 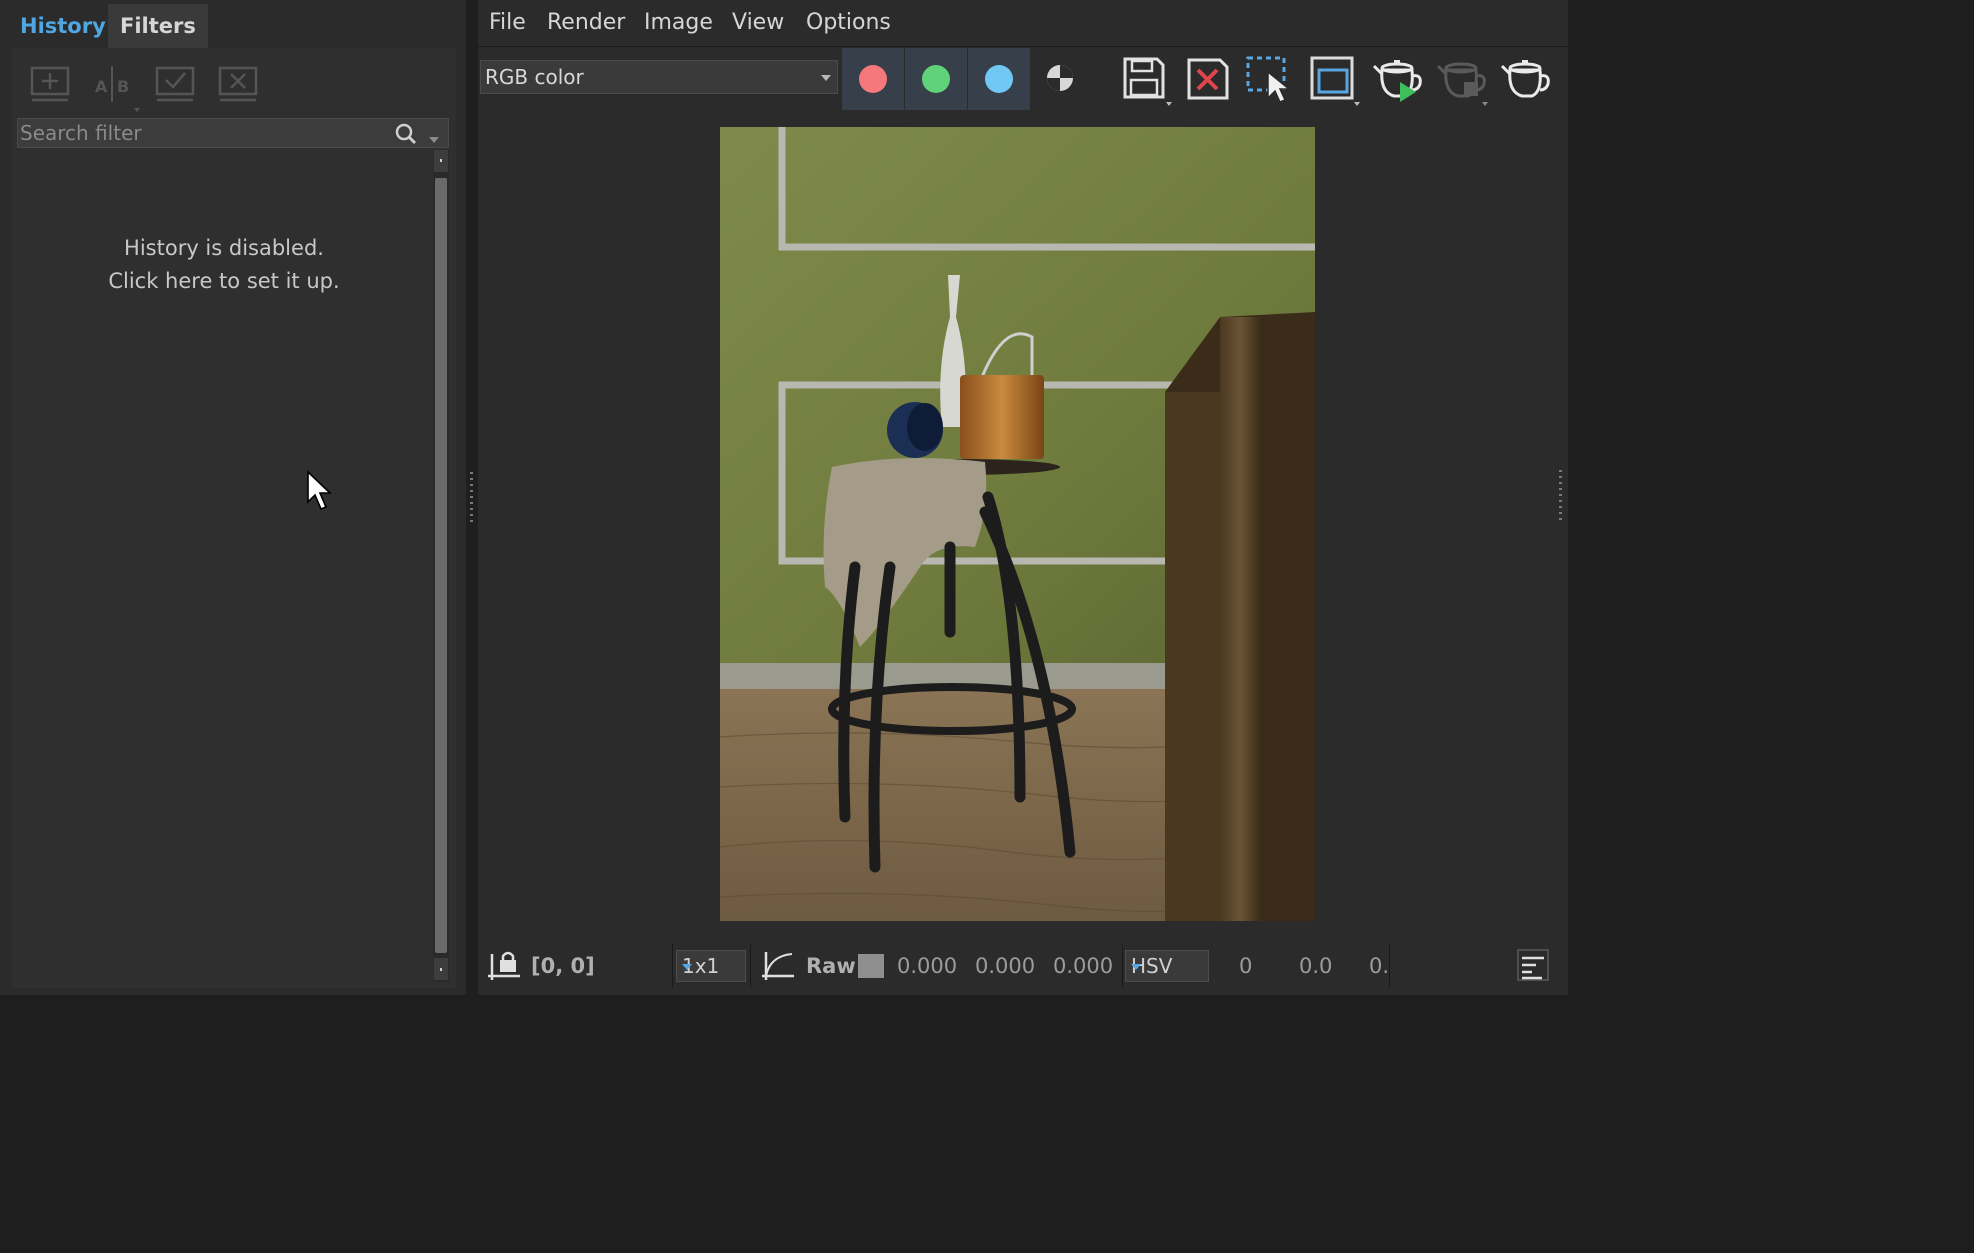 I want to click on search-filter-box, so click(x=233, y=133).